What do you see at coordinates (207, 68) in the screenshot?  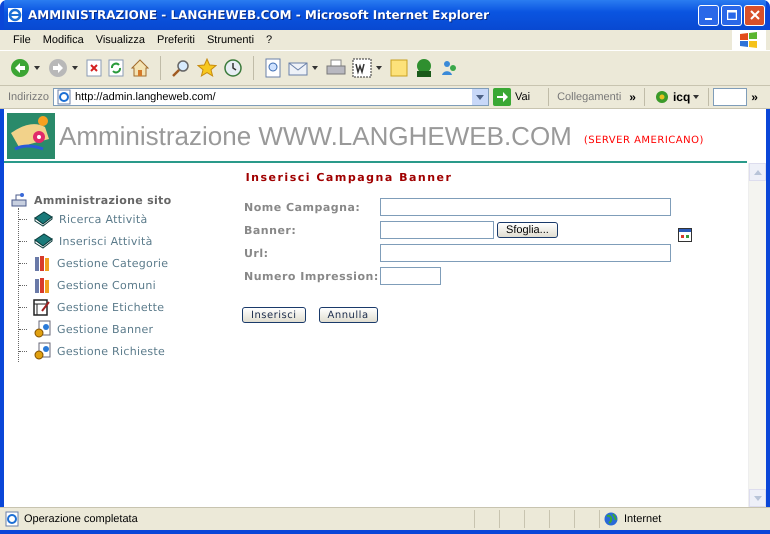 I see `star-icon` at bounding box center [207, 68].